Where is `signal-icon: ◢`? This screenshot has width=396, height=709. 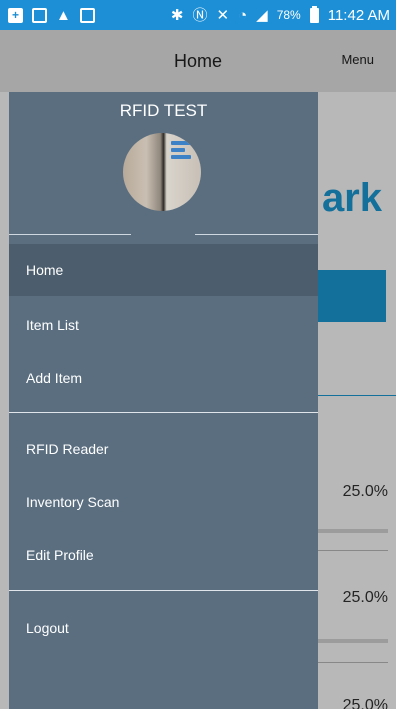 signal-icon: ◢ is located at coordinates (262, 15).